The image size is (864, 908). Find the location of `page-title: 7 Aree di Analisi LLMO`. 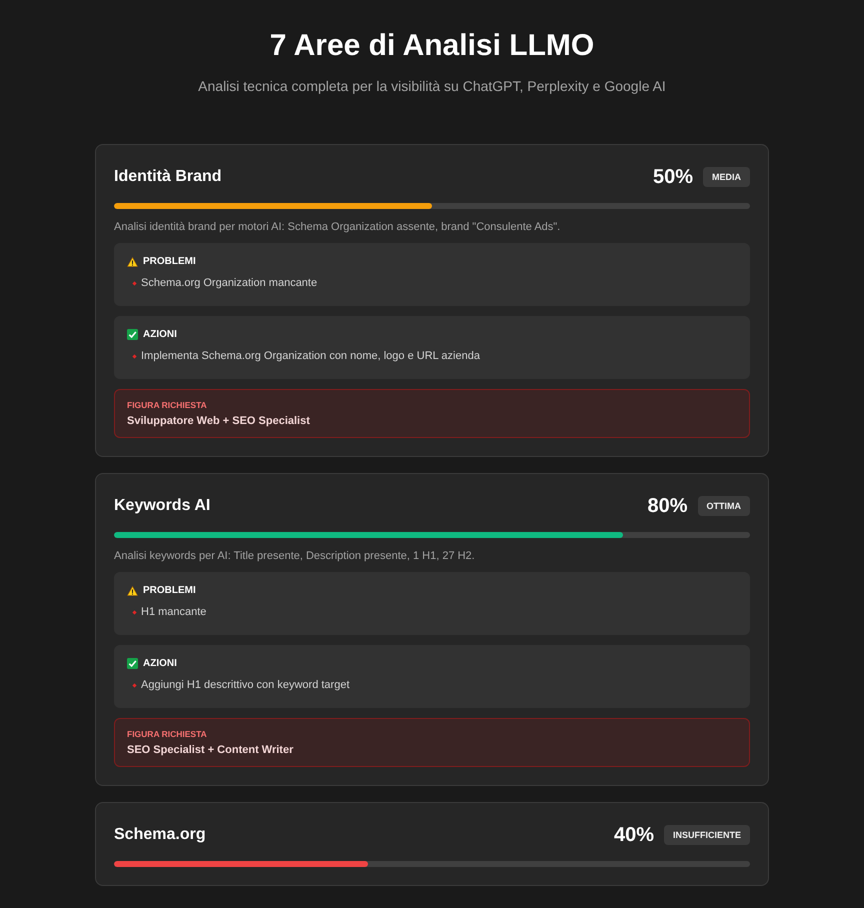

page-title: 7 Aree di Analisi LLMO is located at coordinates (432, 46).